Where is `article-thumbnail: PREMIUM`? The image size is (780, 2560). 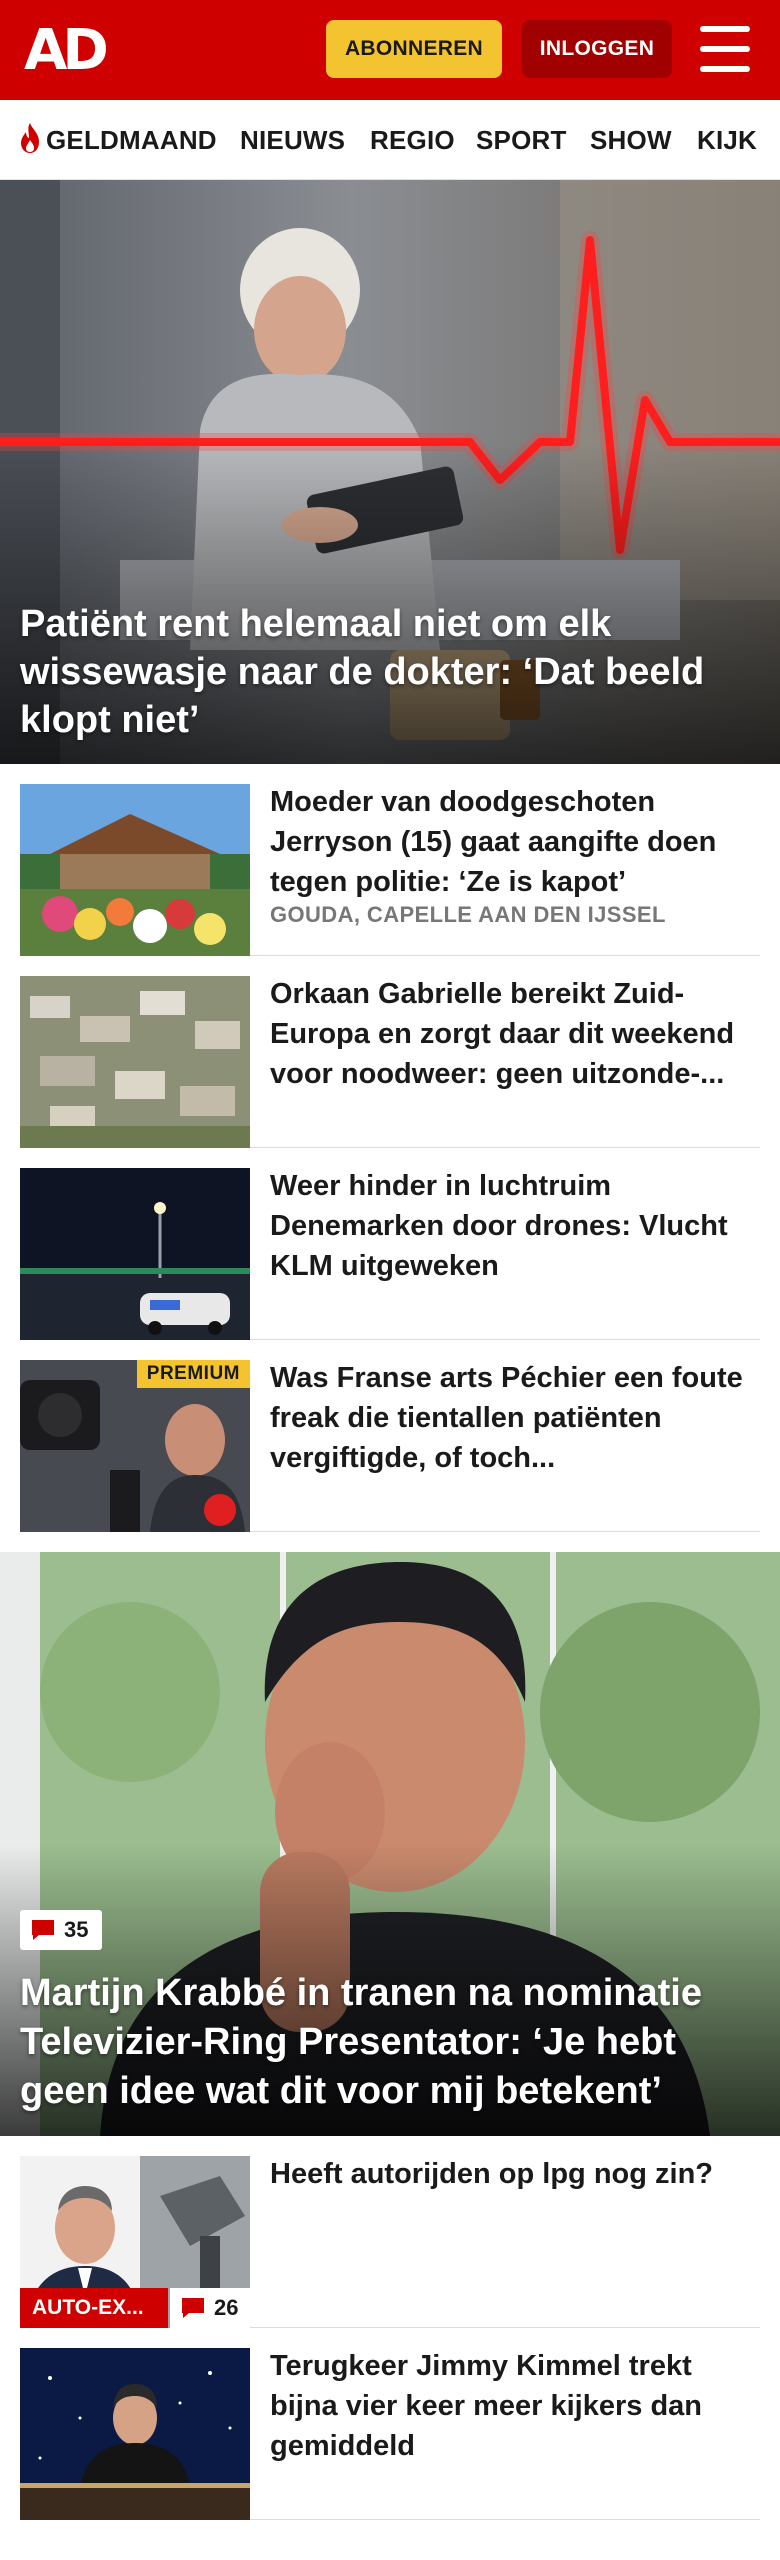 article-thumbnail: PREMIUM is located at coordinates (135, 1446).